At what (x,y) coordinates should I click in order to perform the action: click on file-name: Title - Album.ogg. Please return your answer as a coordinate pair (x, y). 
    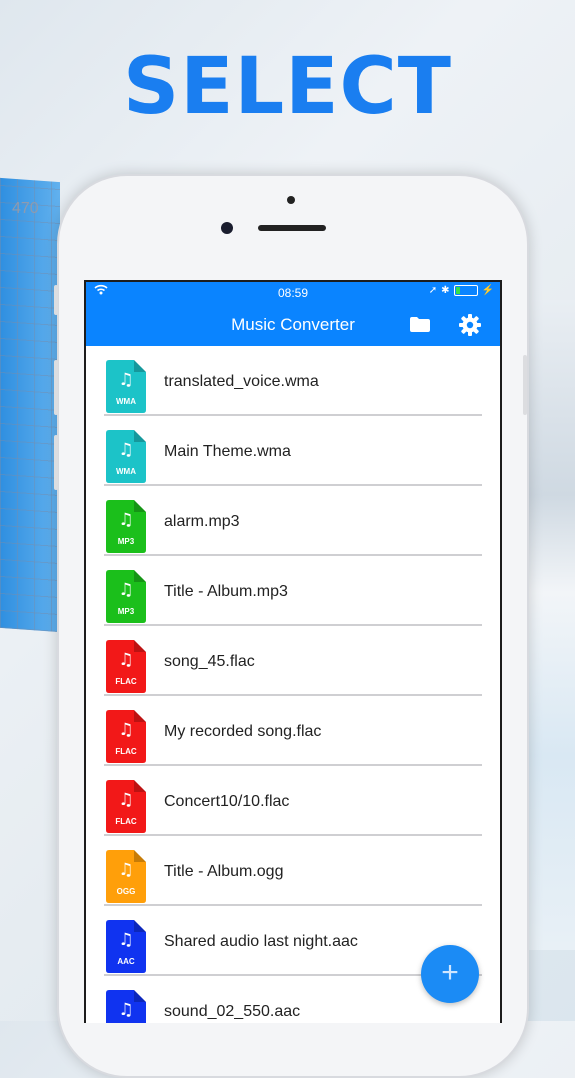
    Looking at the image, I should click on (224, 871).